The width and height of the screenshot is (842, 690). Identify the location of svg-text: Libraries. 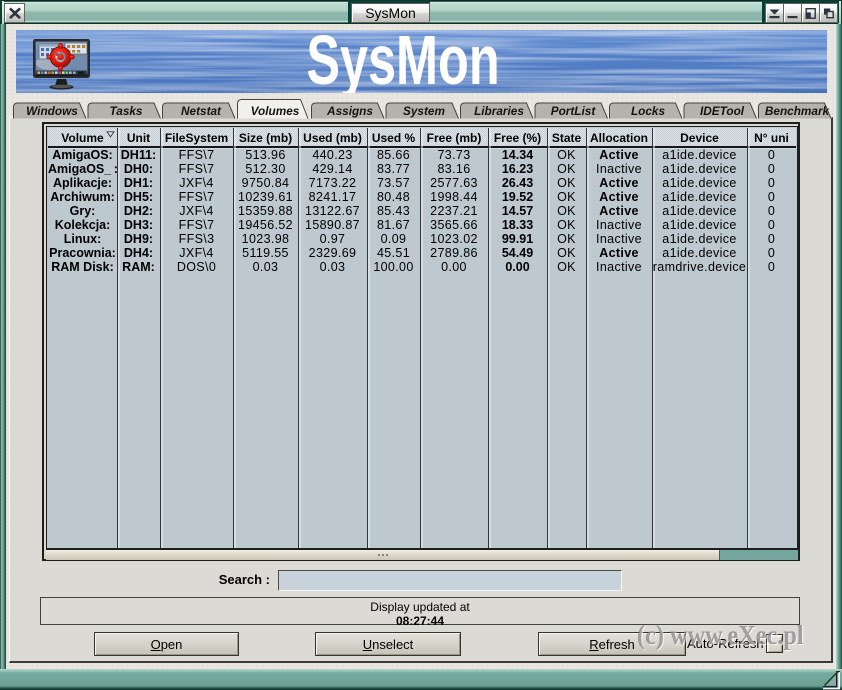
(499, 111).